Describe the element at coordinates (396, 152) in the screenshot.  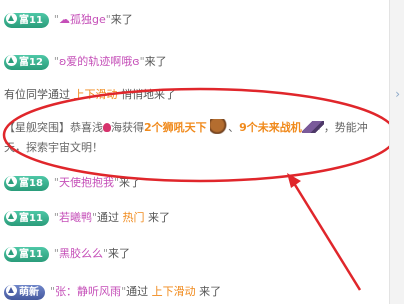
I see `scrollbar` at that location.